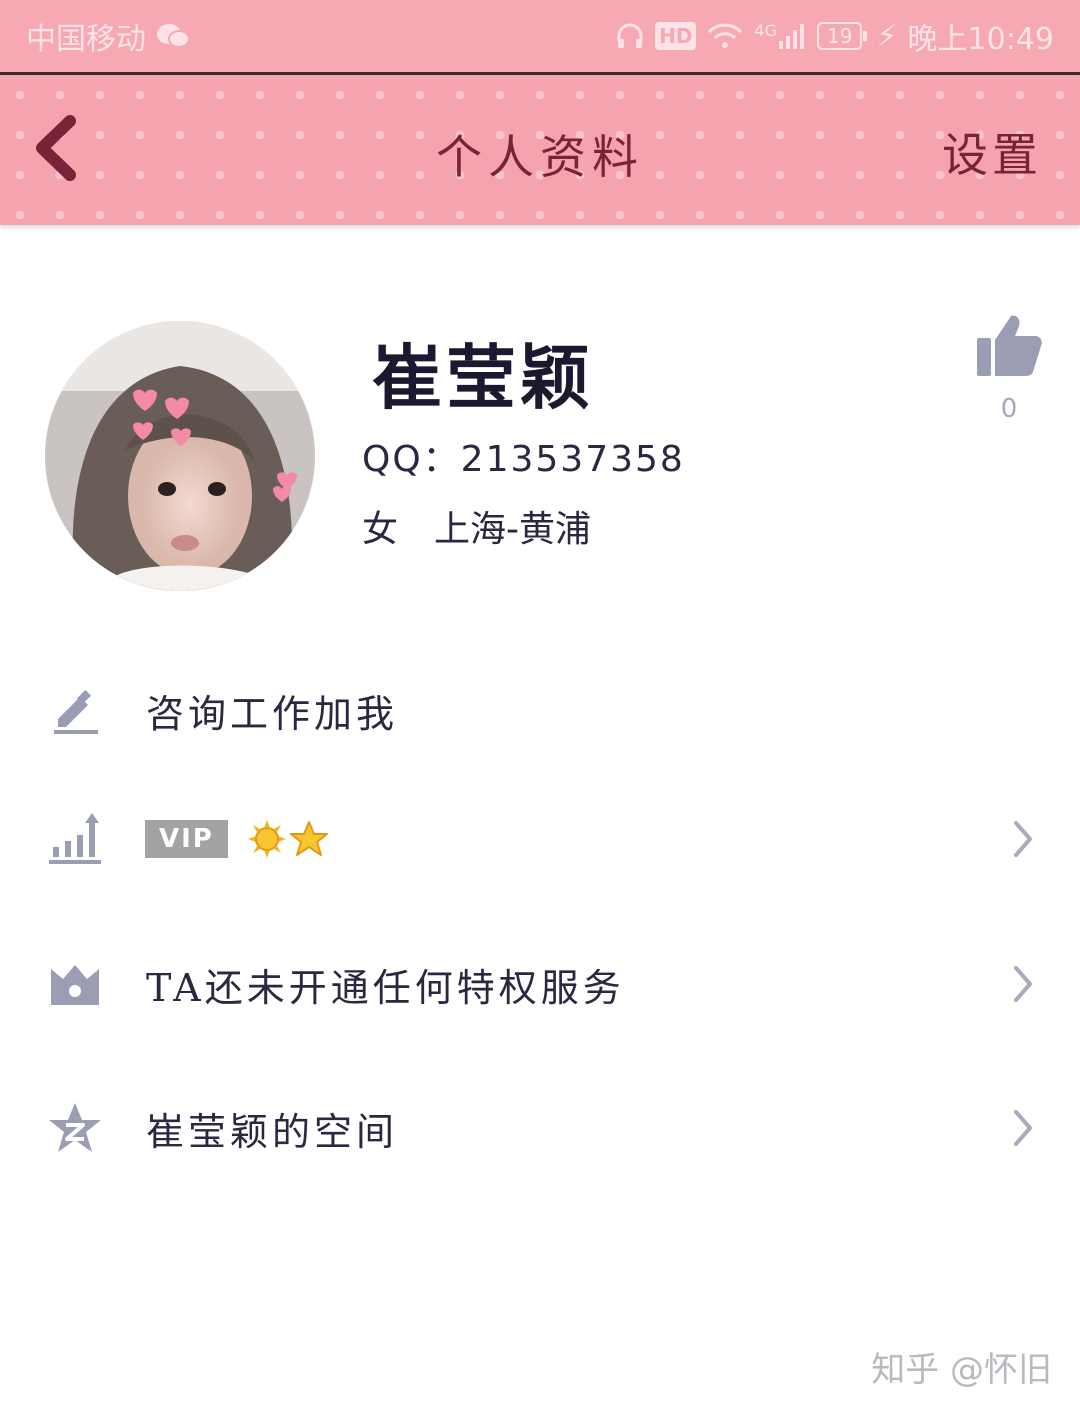 The height and width of the screenshot is (1409, 1080). I want to click on like-button: 0, so click(1009, 368).